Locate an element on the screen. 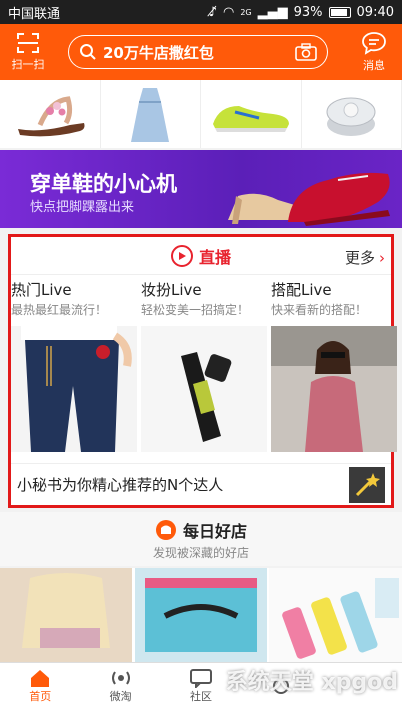  wifi-icon: ◠ is located at coordinates (228, 12).